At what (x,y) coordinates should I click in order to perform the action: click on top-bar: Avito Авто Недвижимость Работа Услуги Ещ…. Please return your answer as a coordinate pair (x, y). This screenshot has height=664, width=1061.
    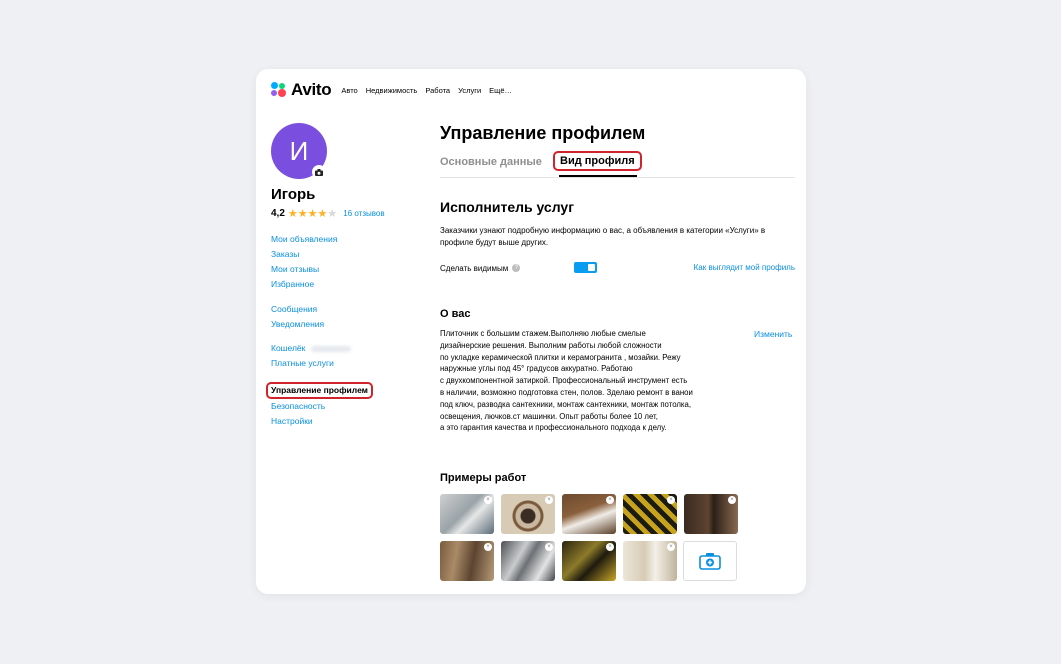
    Looking at the image, I should click on (395, 90).